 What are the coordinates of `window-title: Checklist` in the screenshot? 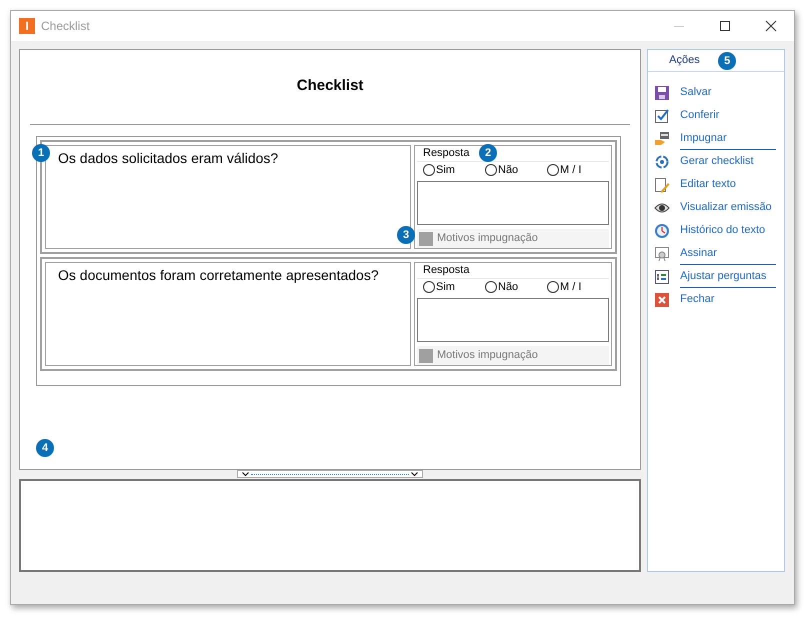 It's located at (65, 26).